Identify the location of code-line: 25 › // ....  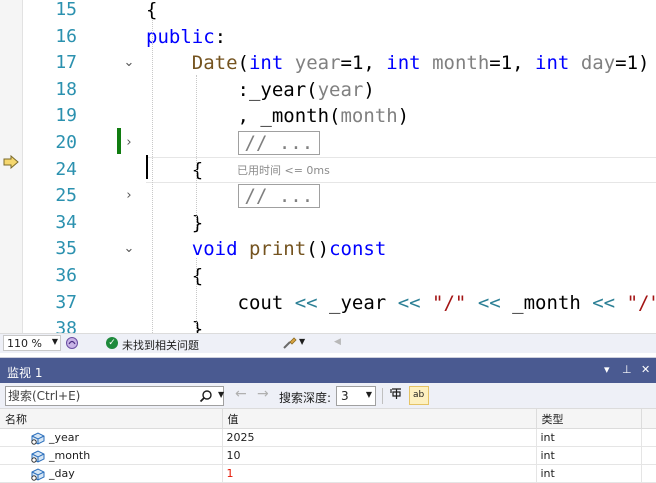
(328, 196).